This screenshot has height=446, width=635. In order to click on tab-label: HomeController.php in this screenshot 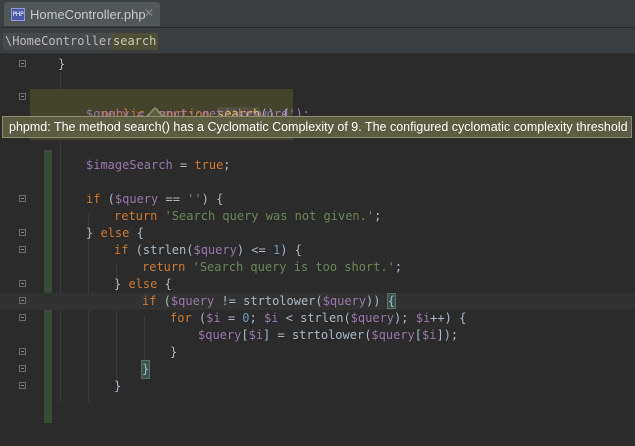, I will do `click(88, 14)`.